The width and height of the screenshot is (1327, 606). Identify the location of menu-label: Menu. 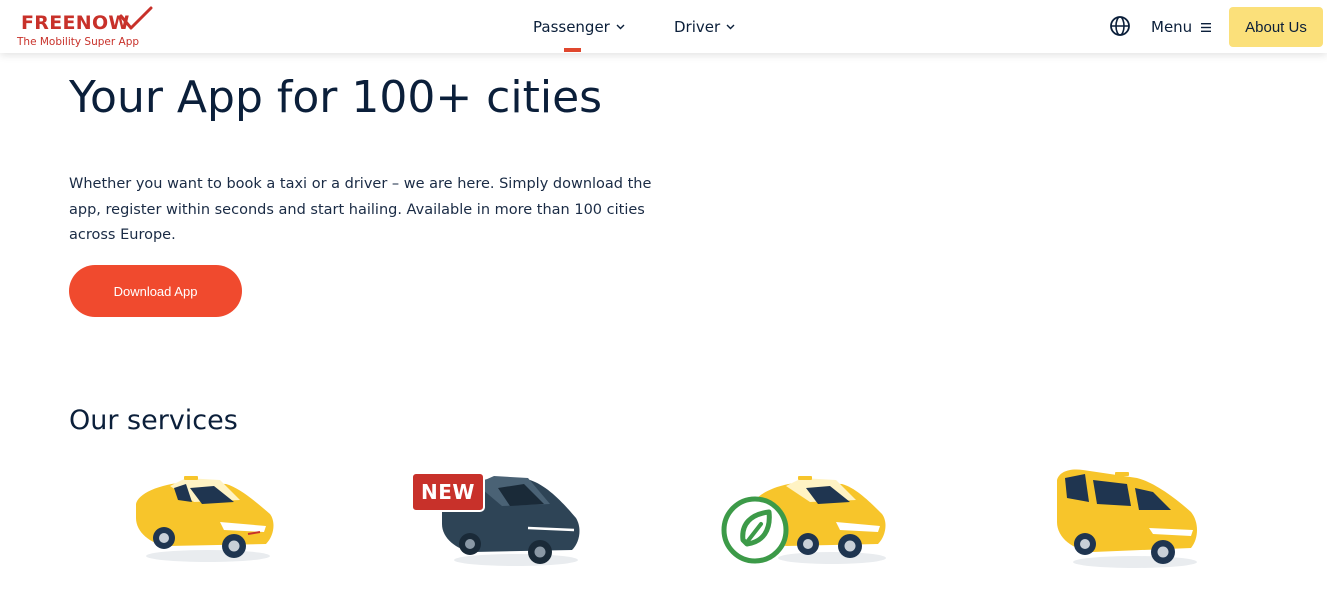
(1172, 27).